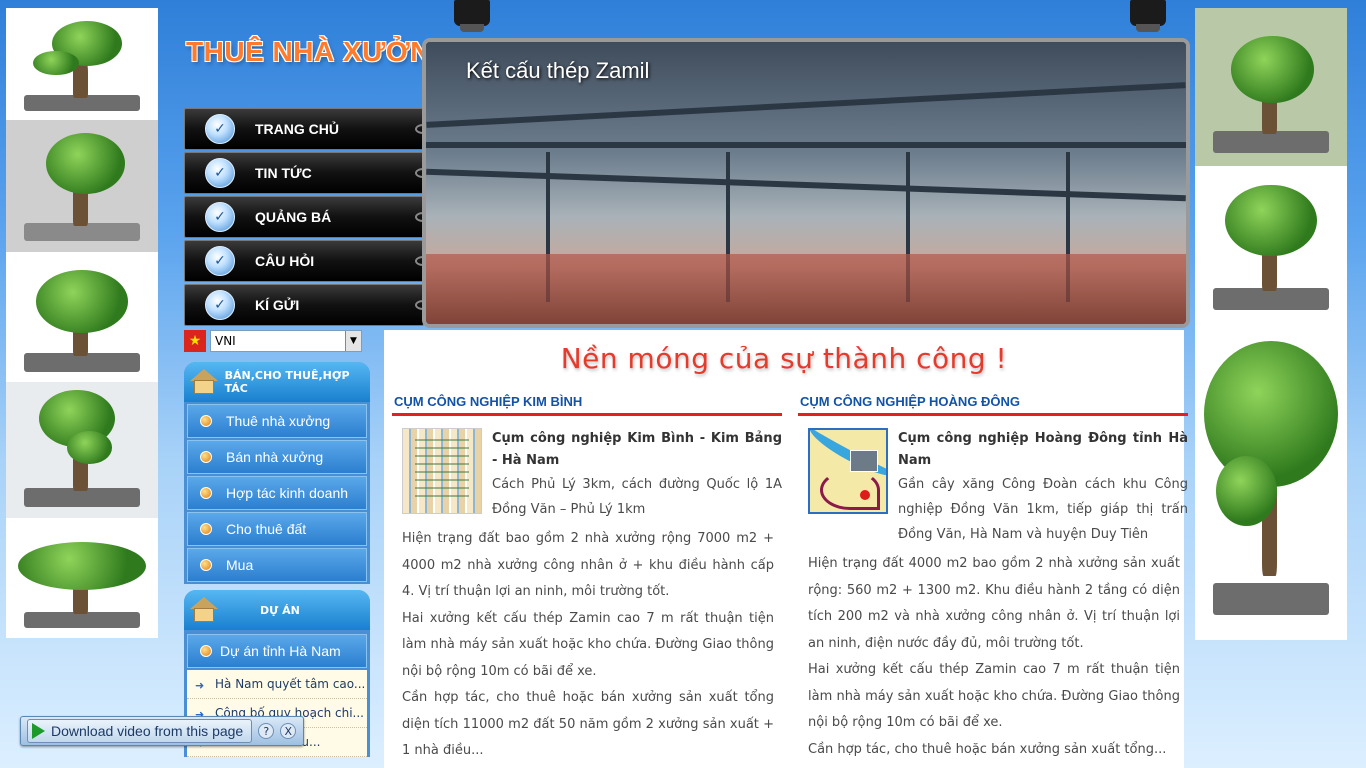 The width and height of the screenshot is (1366, 768). Describe the element at coordinates (993, 404) in the screenshot. I see `section-title: CỤM CÔNG NGHIỆP HOÀNG ĐÔNG` at that location.